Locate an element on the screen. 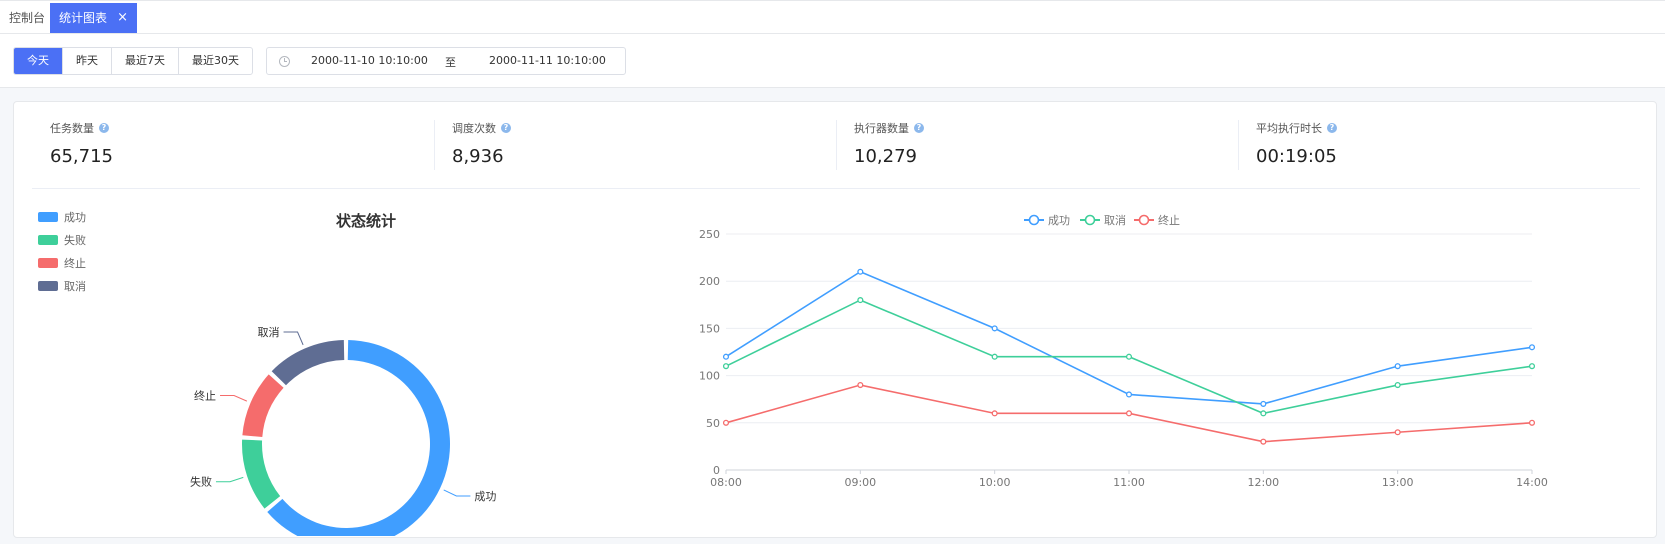  y-tick-label: 150 is located at coordinates (709, 328).